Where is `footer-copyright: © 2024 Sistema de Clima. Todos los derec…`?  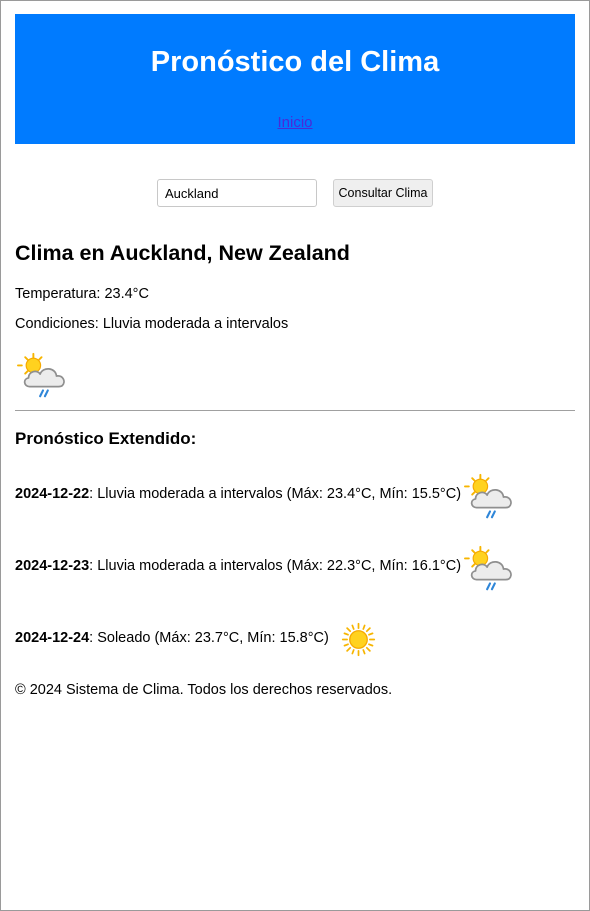
footer-copyright: © 2024 Sistema de Clima. Todos los derec… is located at coordinates (204, 690).